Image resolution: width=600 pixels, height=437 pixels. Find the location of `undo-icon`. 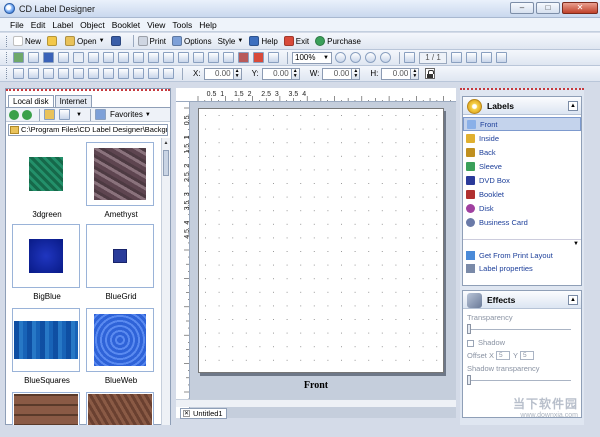

undo-icon is located at coordinates (138, 57).